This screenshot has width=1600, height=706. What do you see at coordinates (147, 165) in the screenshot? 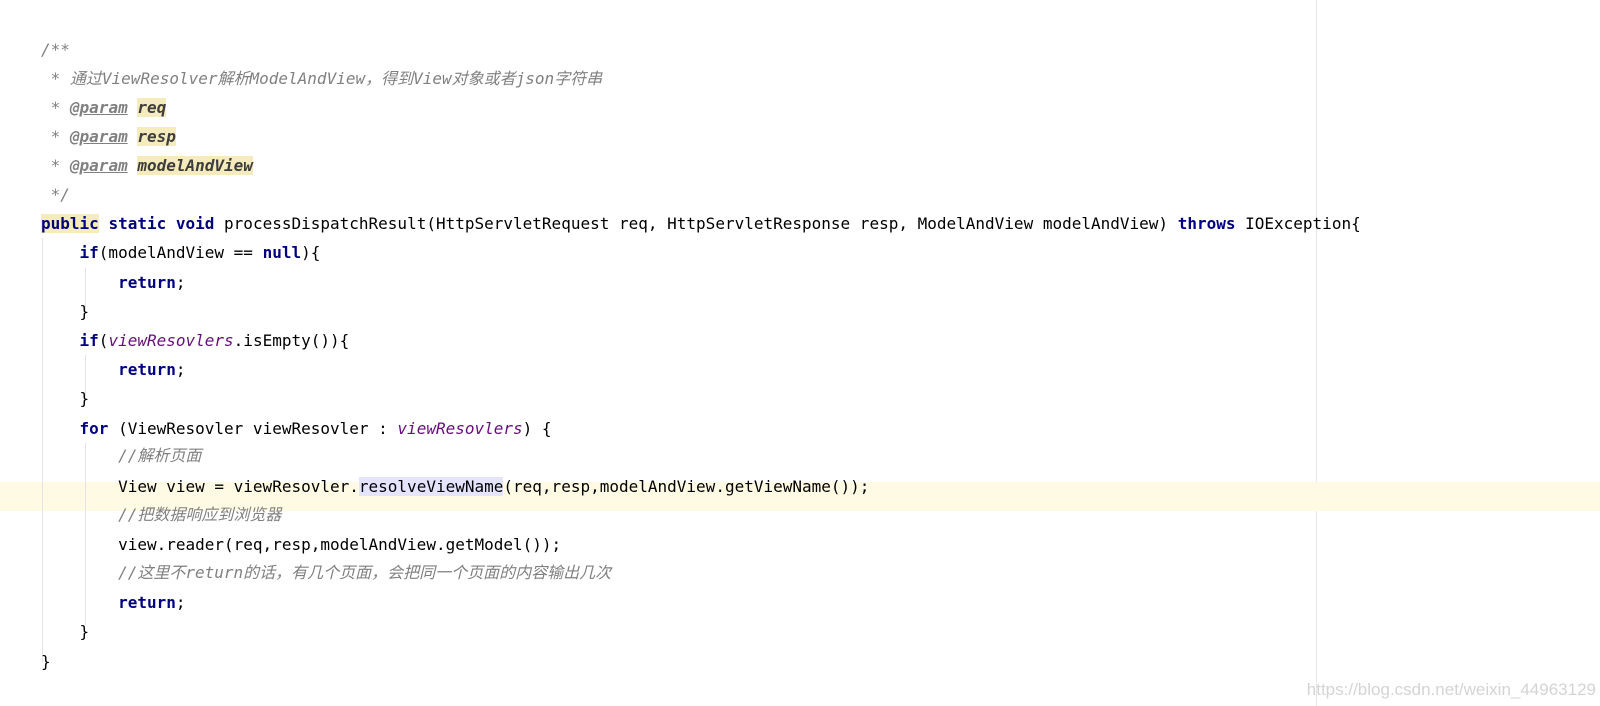
I see `javadoc-param-modelandview: * @param modelAndView` at bounding box center [147, 165].